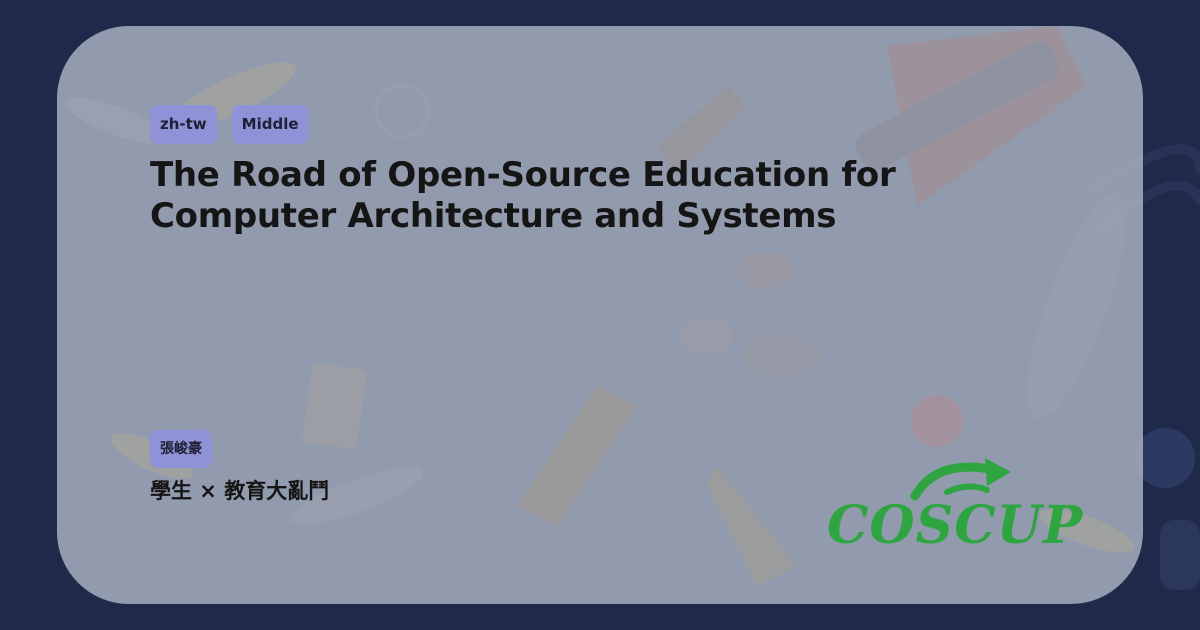  Describe the element at coordinates (183, 124) in the screenshot. I see `language-tag: zh-tw` at that location.